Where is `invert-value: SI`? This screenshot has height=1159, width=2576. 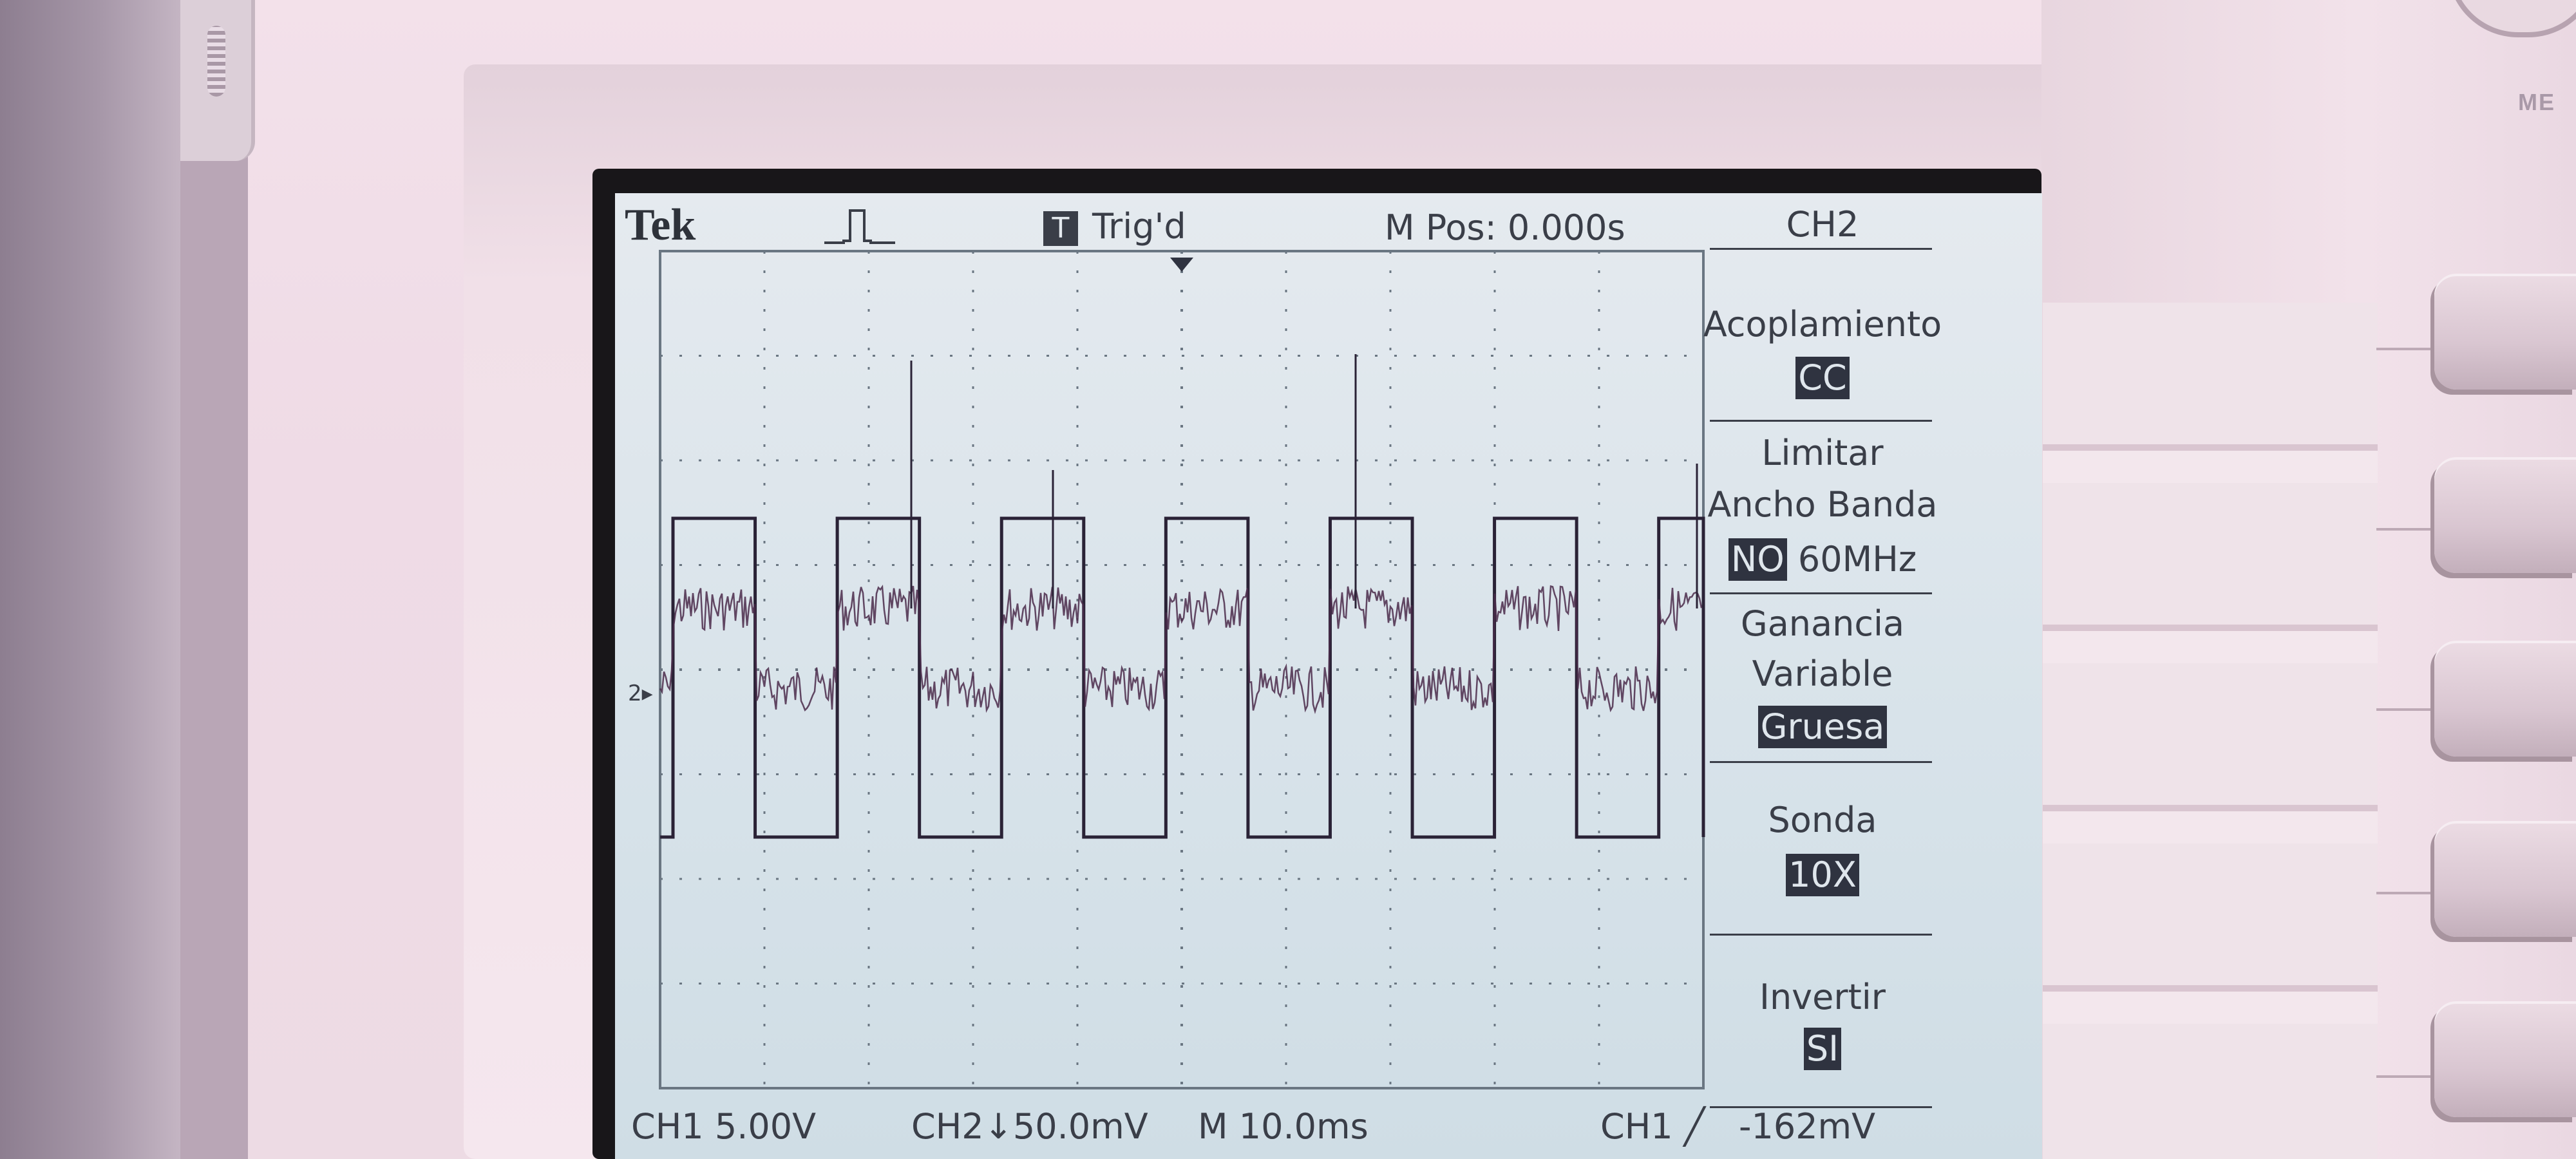 invert-value: SI is located at coordinates (1822, 1049).